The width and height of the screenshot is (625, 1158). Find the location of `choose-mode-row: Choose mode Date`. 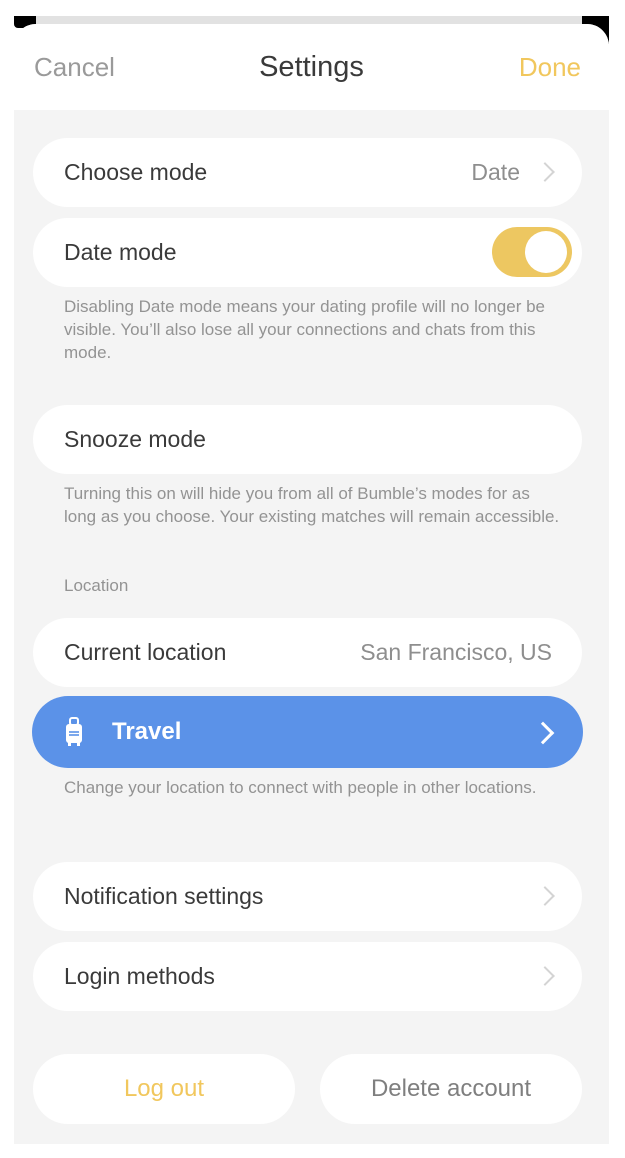

choose-mode-row: Choose mode Date is located at coordinates (307, 172).